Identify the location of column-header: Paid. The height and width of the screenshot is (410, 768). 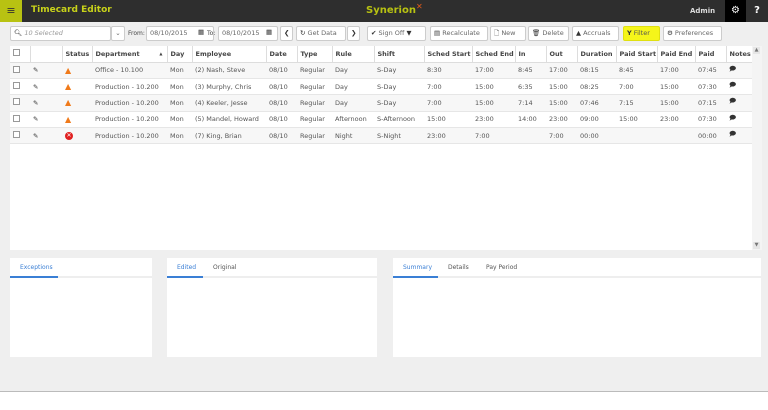
(711, 54).